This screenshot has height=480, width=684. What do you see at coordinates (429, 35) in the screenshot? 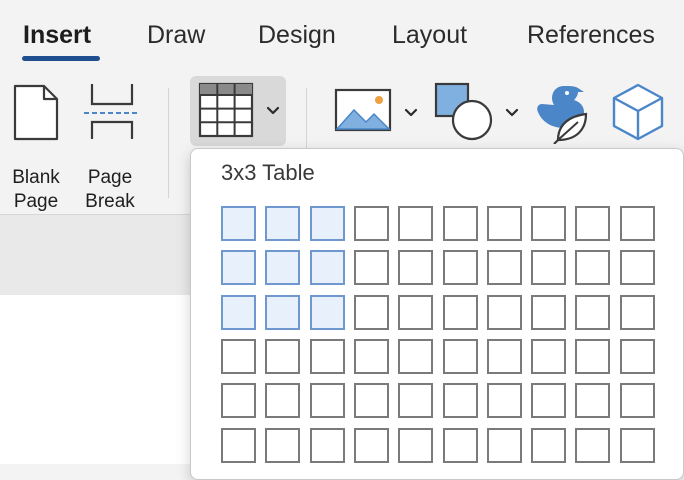
I see `tab-layout: Layout` at bounding box center [429, 35].